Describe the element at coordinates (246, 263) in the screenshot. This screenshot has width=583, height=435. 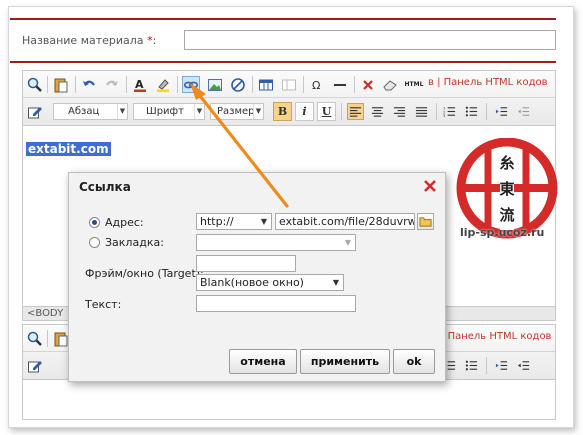
I see `target-input` at that location.